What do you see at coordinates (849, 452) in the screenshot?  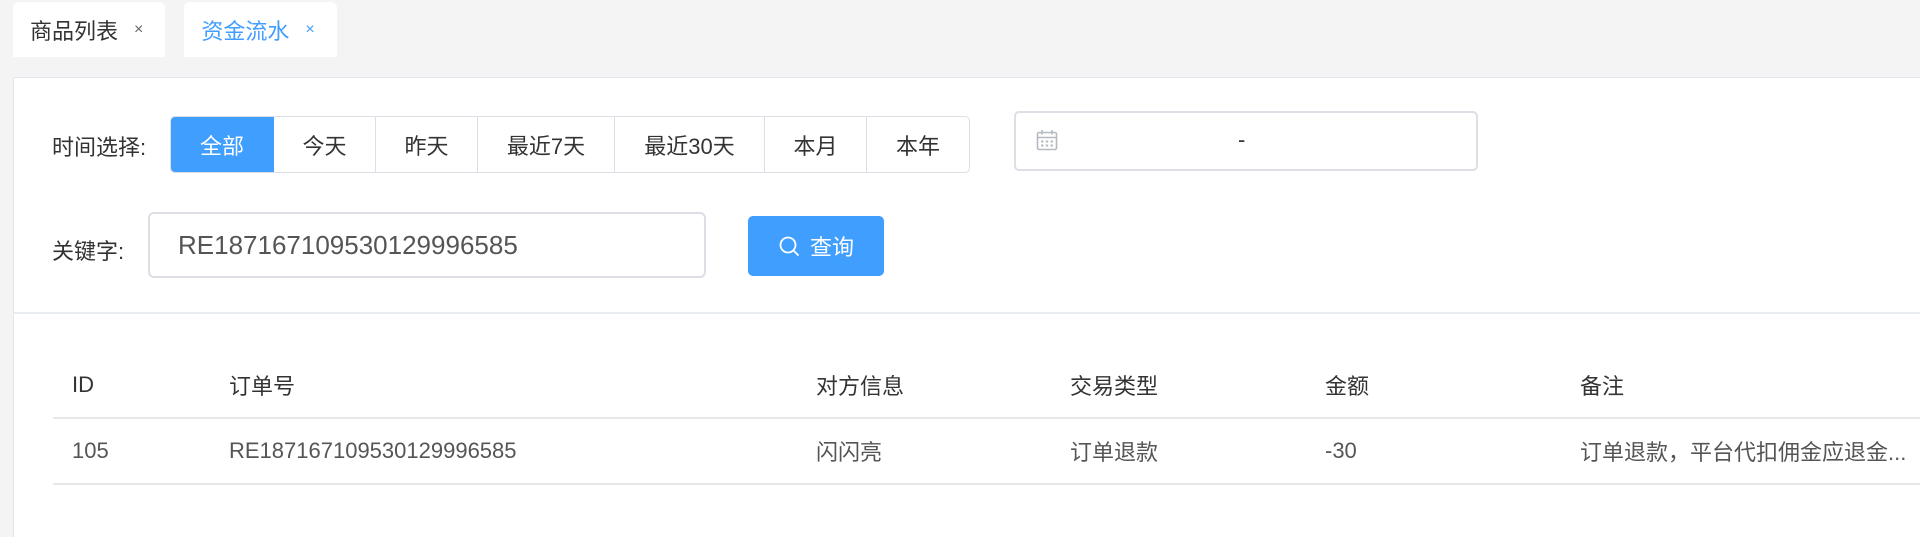 I see `cell-counterparty: 闪闪亮` at bounding box center [849, 452].